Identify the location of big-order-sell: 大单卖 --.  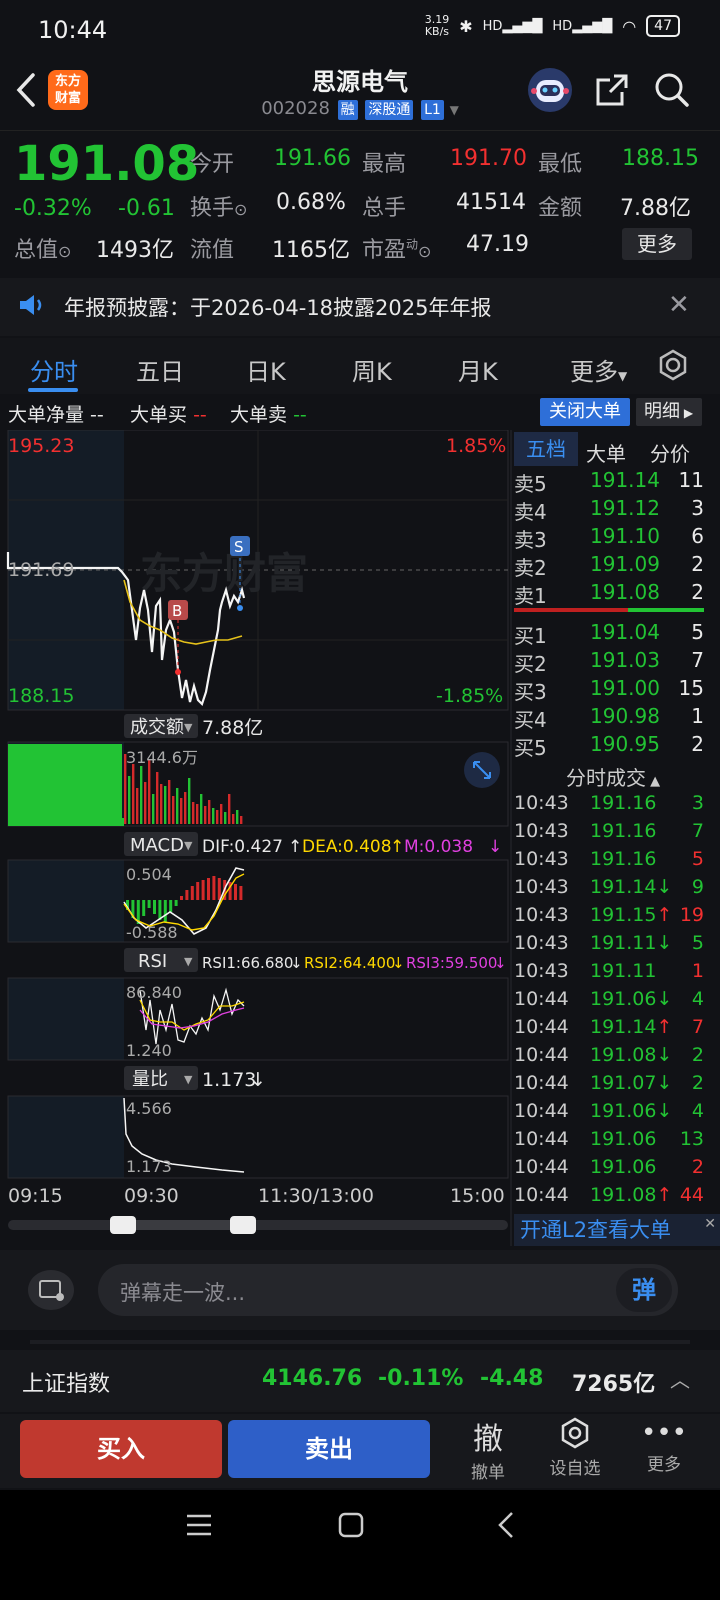
(268, 415).